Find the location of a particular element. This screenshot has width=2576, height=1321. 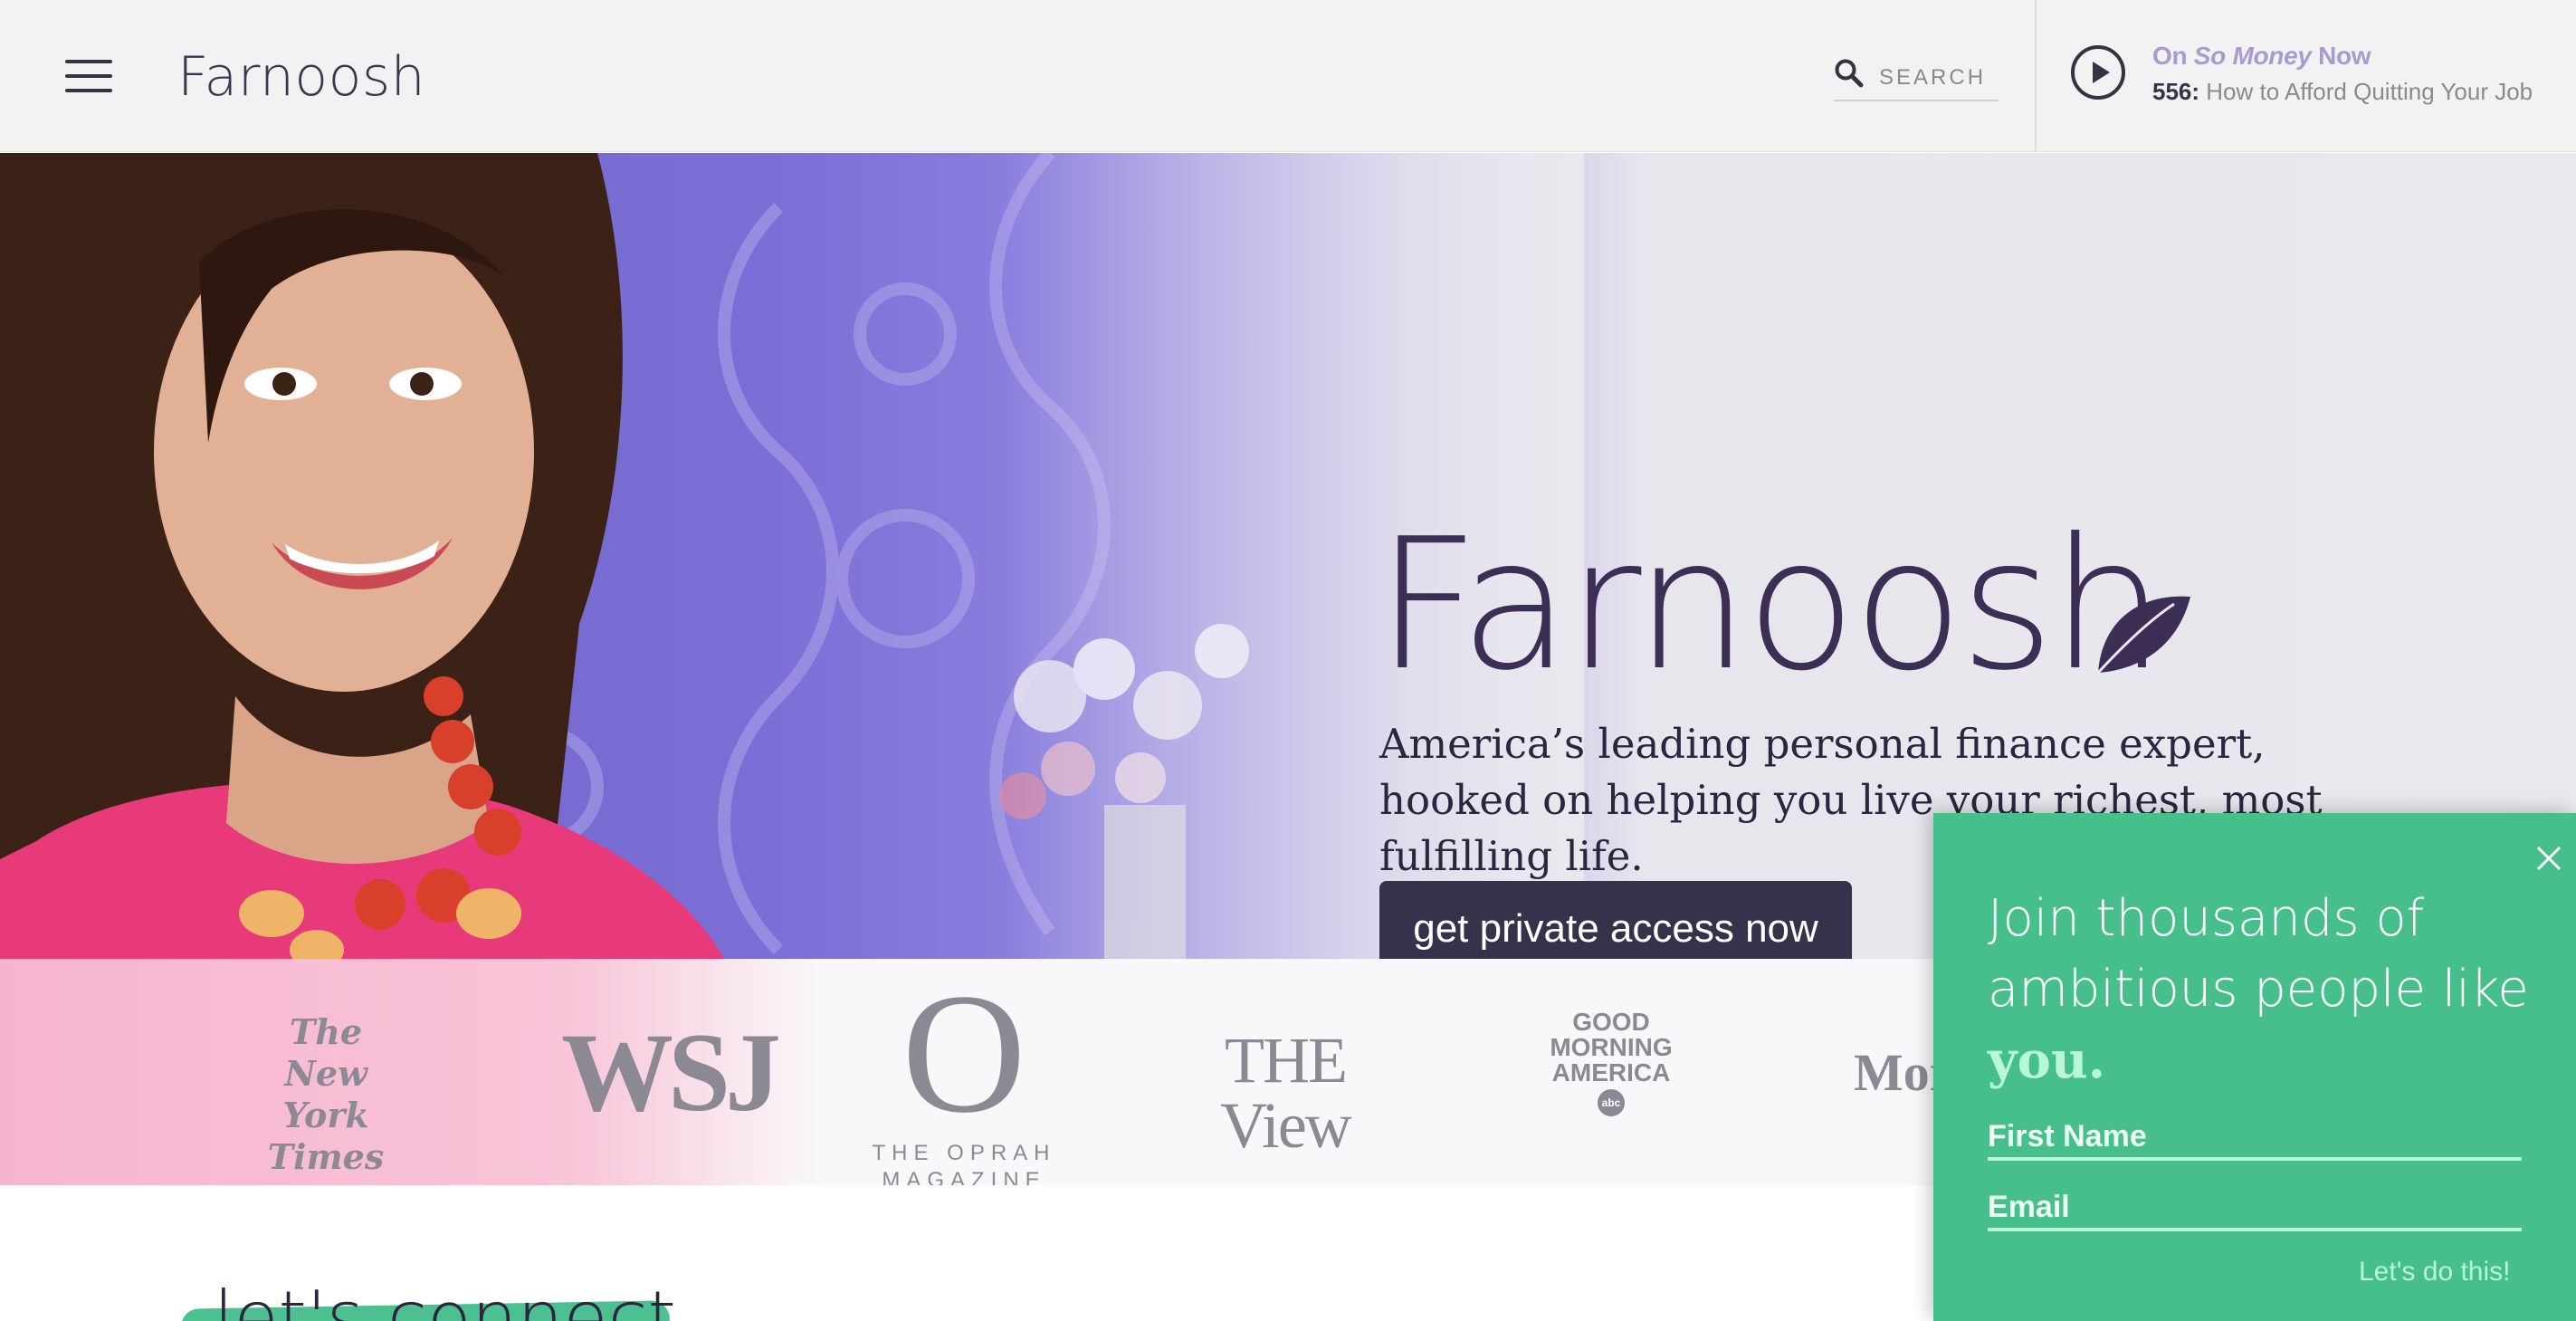

signup-heading-accent: you. is located at coordinates (2047, 1060).